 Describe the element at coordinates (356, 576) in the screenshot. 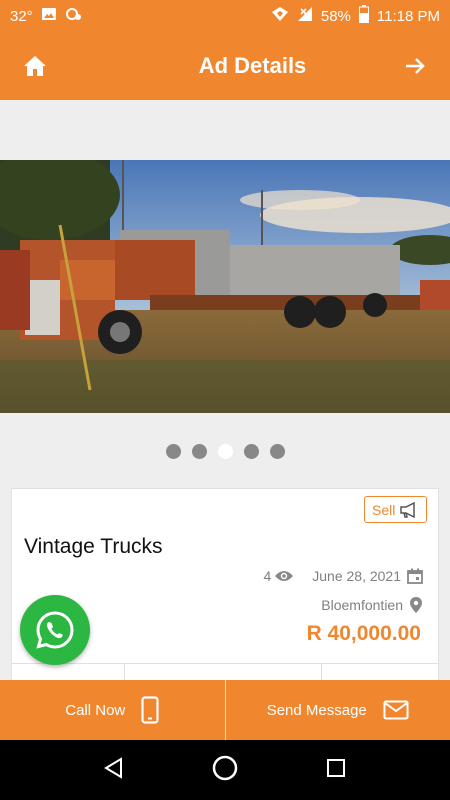

I see `date-text: June 28, 2021` at that location.